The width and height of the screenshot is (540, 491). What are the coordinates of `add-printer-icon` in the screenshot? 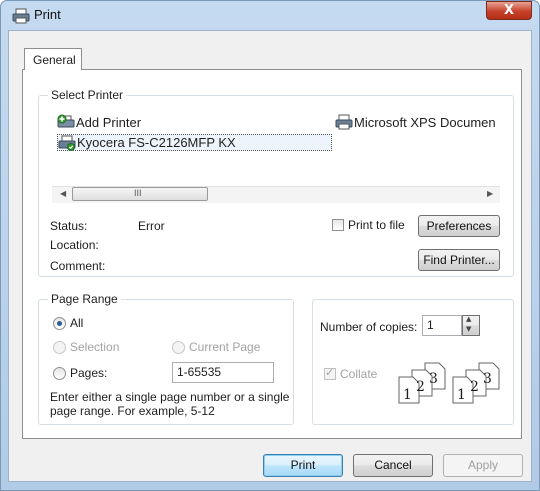 It's located at (66, 121).